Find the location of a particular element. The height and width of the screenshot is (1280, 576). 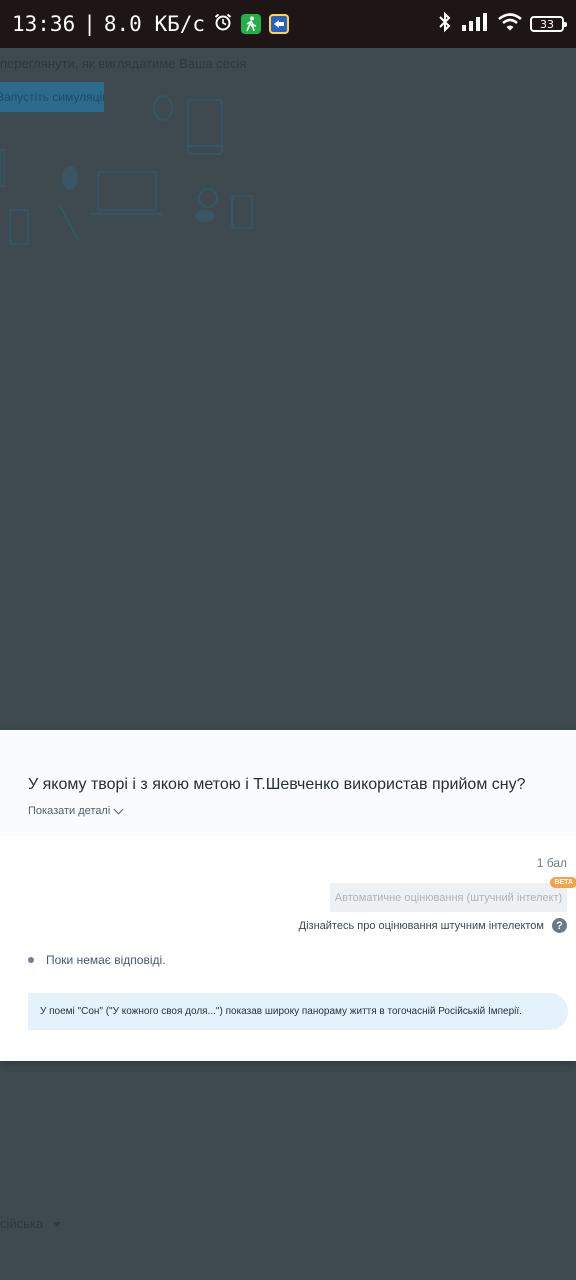

beta-badge: BETA is located at coordinates (563, 882).